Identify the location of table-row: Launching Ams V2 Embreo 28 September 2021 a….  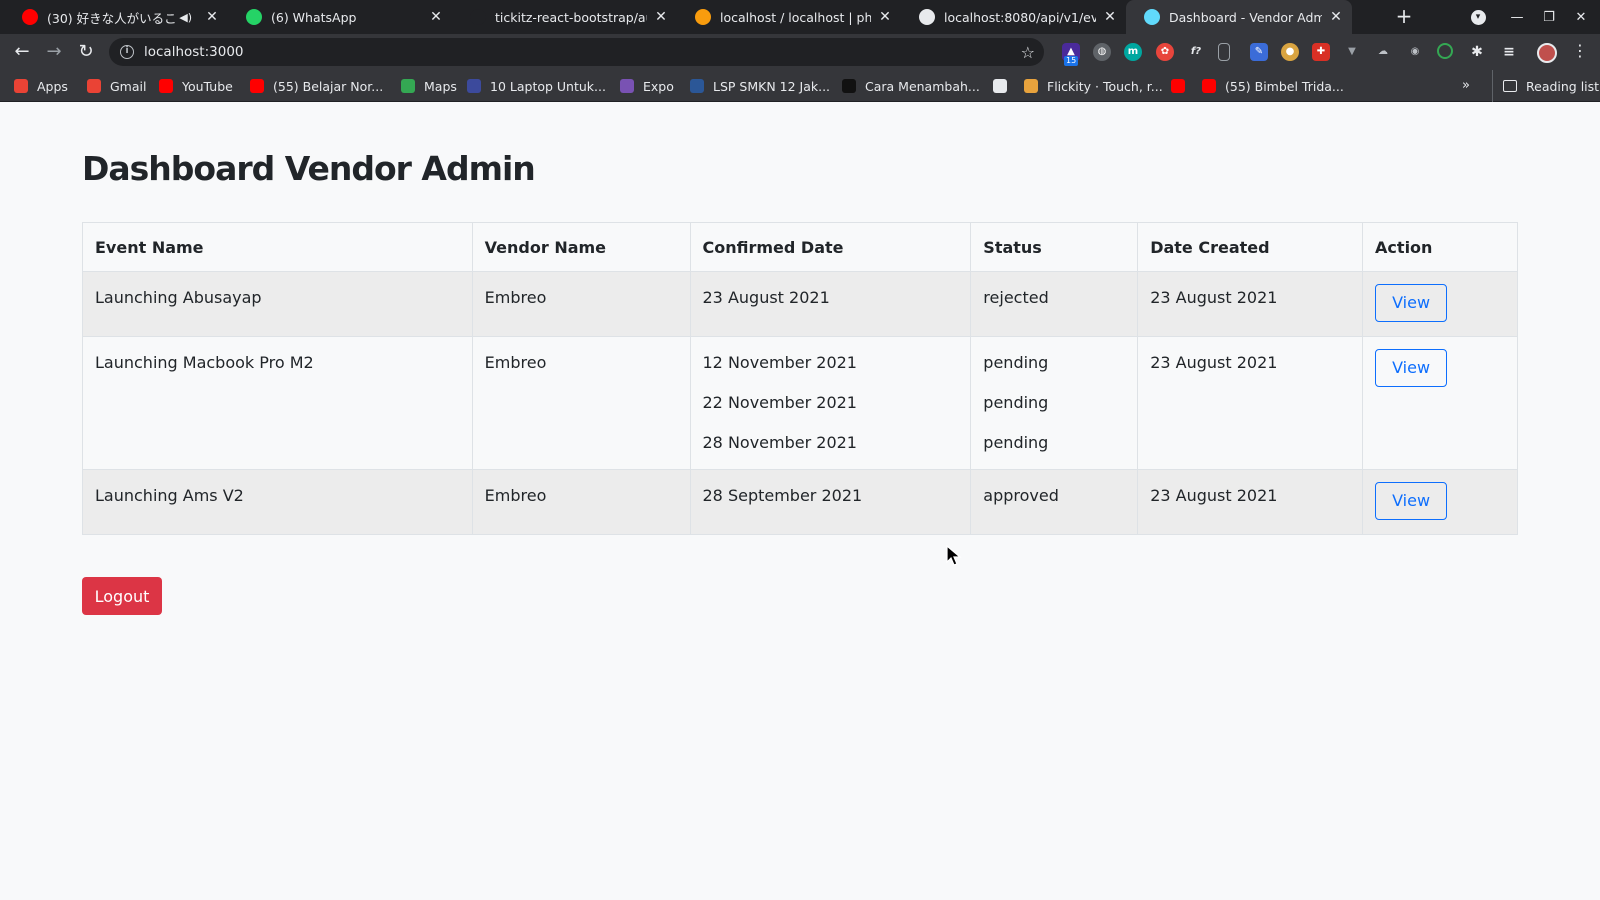
(800, 502).